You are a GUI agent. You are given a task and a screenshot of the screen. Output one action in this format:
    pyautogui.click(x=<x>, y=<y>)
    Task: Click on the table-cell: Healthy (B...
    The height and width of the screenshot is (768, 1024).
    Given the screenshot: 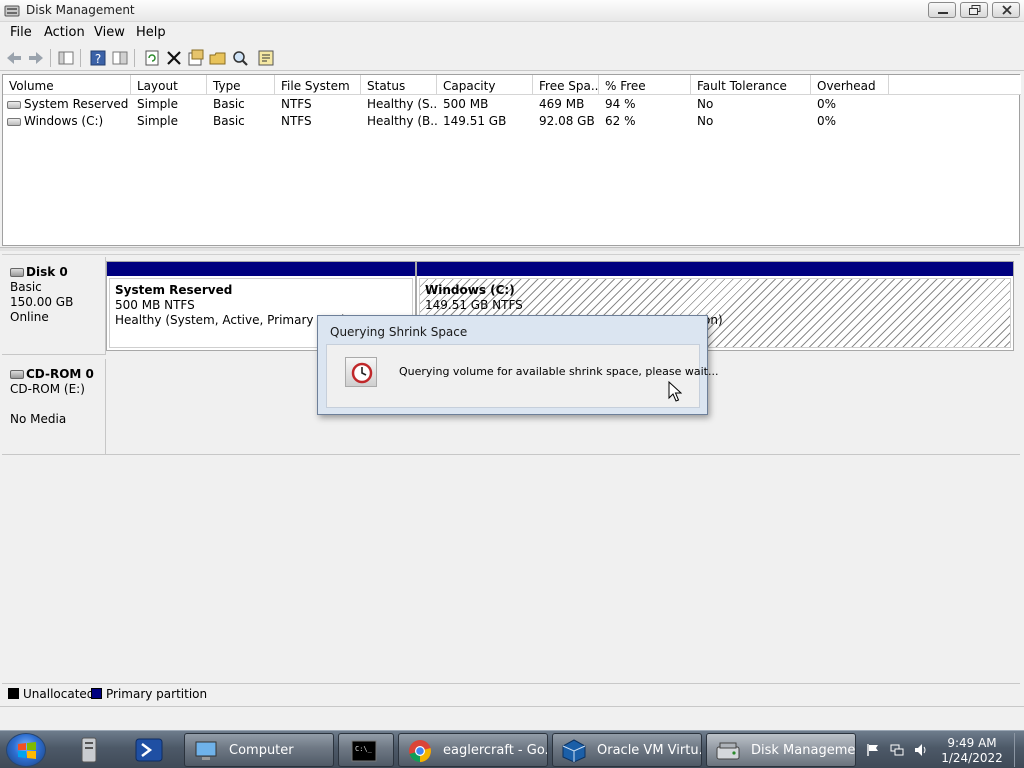 What is the action you would take?
    pyautogui.click(x=402, y=121)
    